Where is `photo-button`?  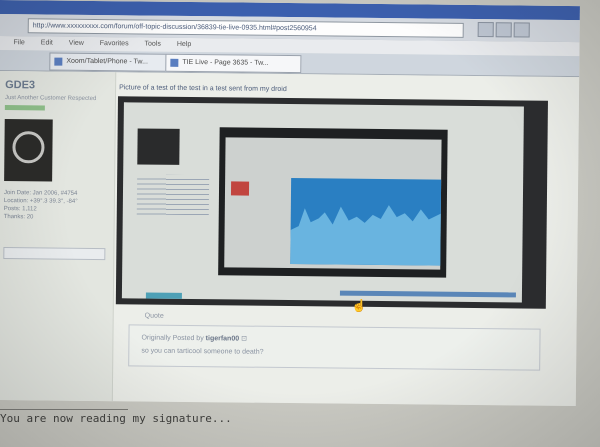 photo-button is located at coordinates (163, 295).